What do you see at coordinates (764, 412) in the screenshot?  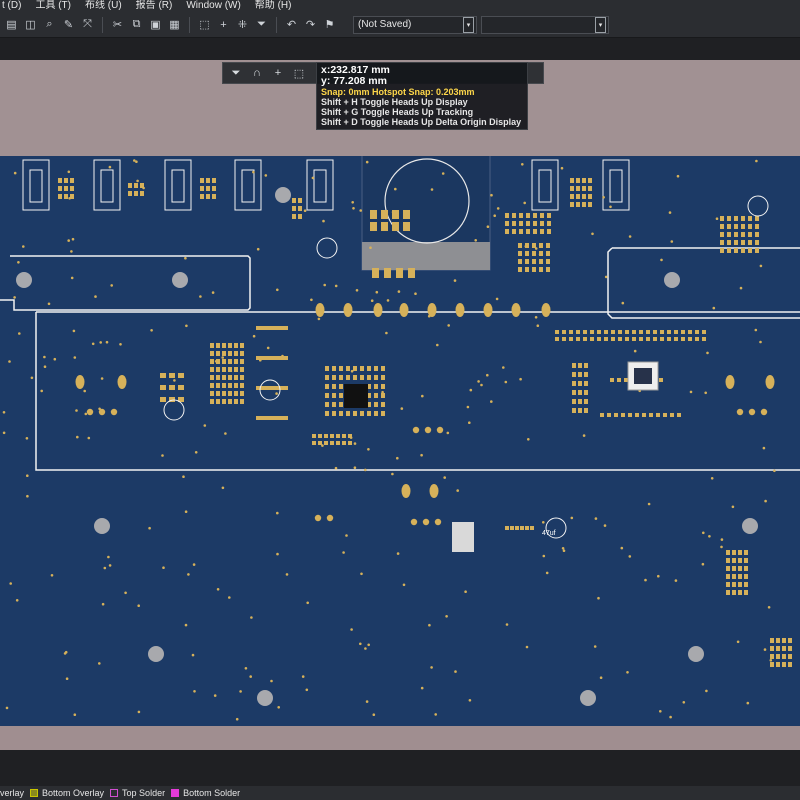 I see `round-pad` at bounding box center [764, 412].